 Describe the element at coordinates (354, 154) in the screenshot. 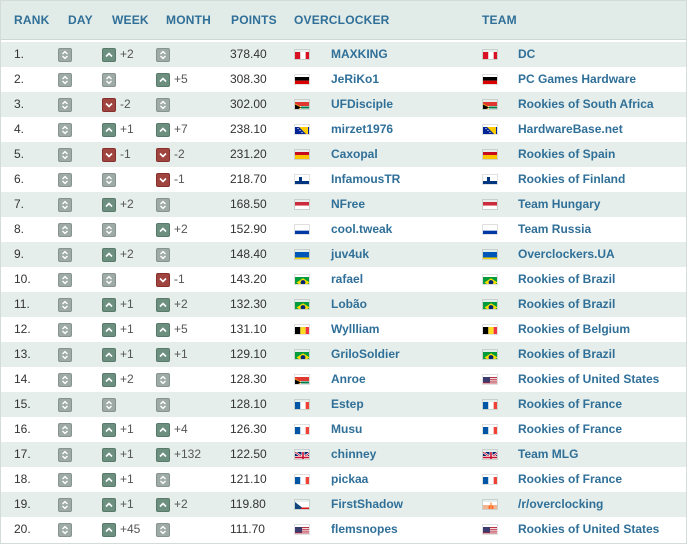

I see `overclocker-link: Caxopal` at that location.